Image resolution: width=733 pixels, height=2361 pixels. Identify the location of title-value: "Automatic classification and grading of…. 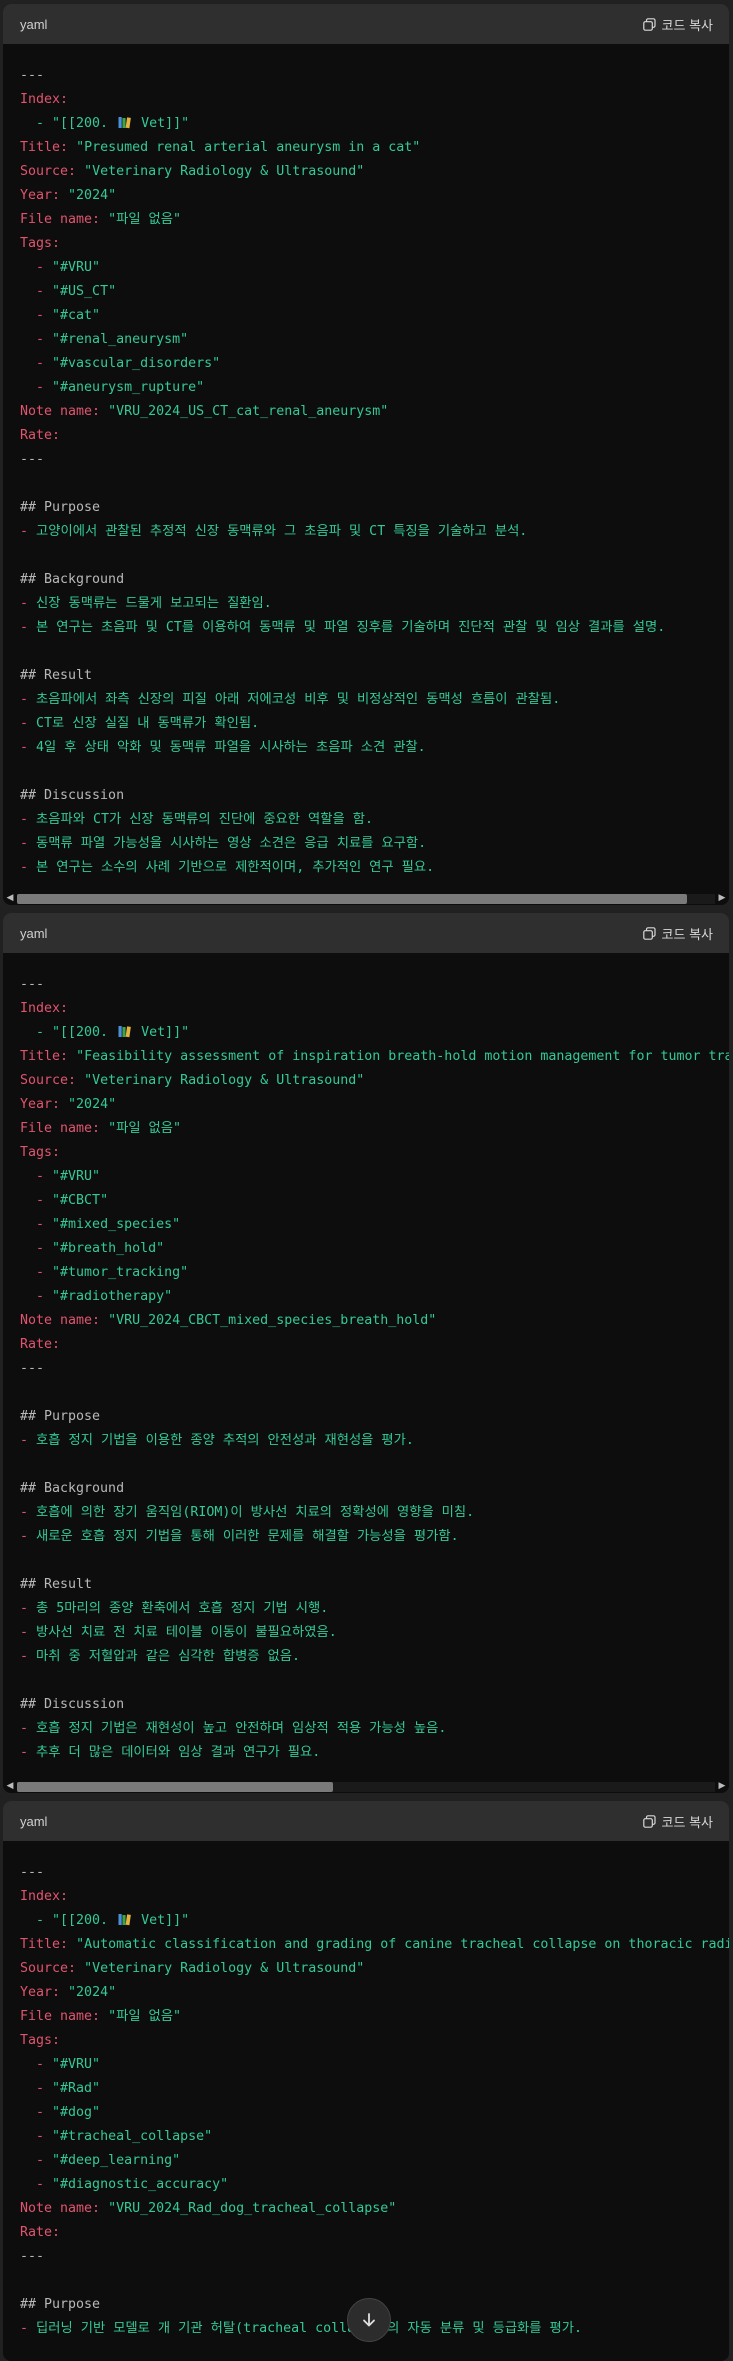
(402, 1944).